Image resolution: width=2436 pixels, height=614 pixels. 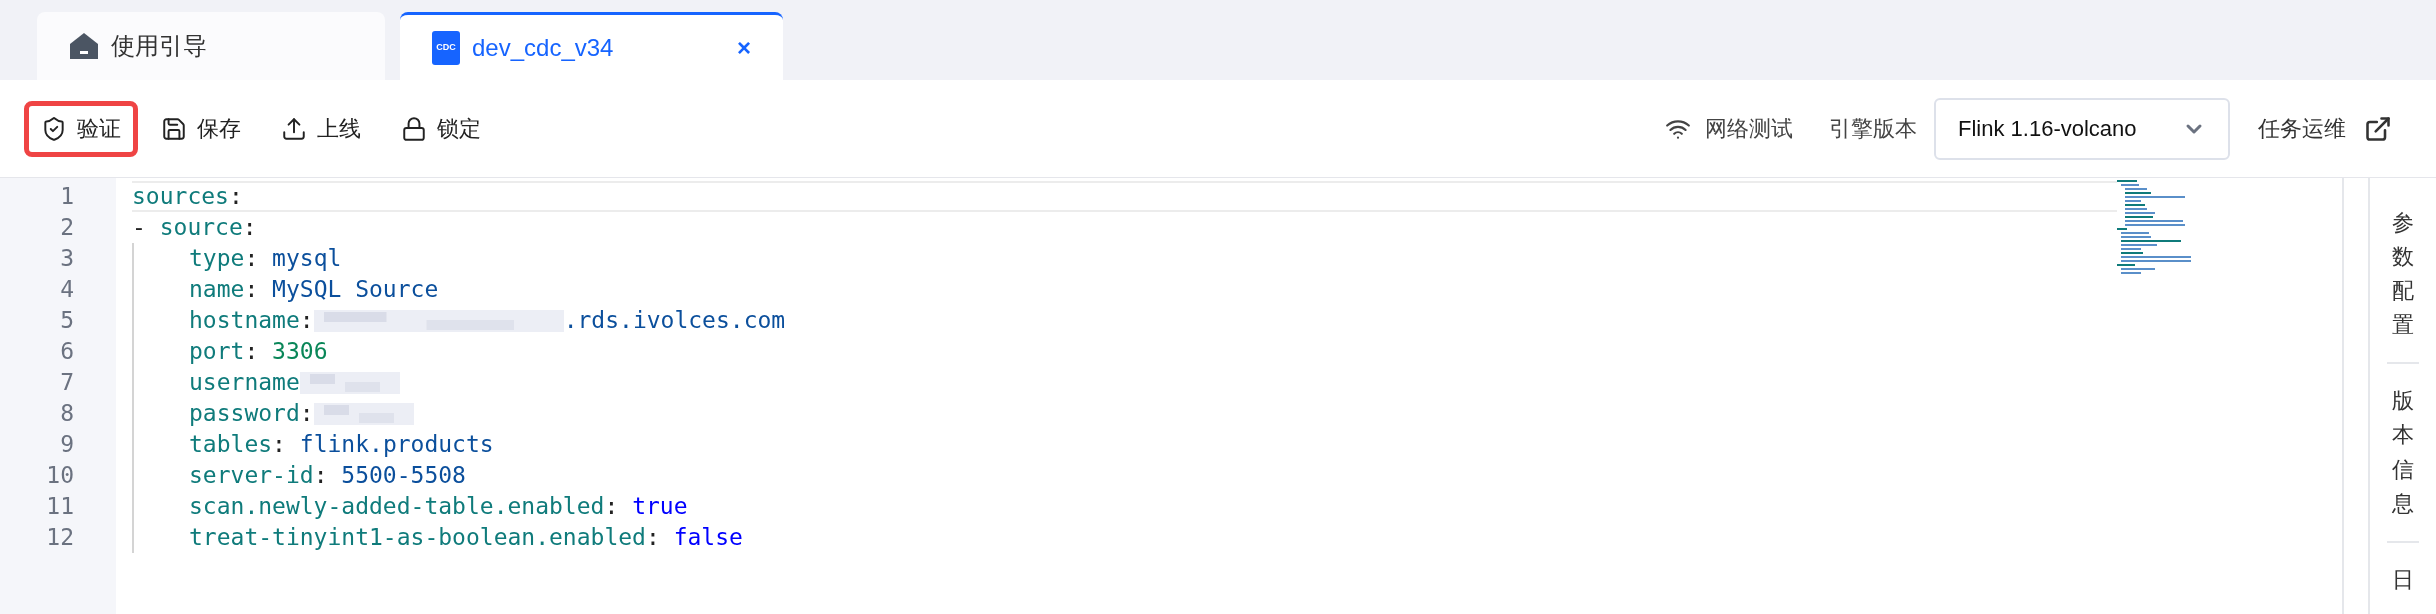 What do you see at coordinates (84, 46) in the screenshot?
I see `home-icon` at bounding box center [84, 46].